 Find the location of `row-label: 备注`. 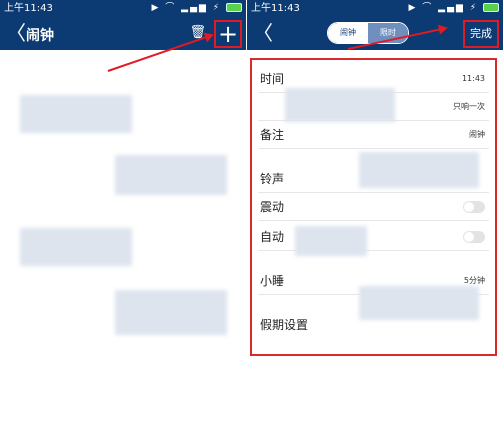

row-label: 备注 is located at coordinates (272, 135).